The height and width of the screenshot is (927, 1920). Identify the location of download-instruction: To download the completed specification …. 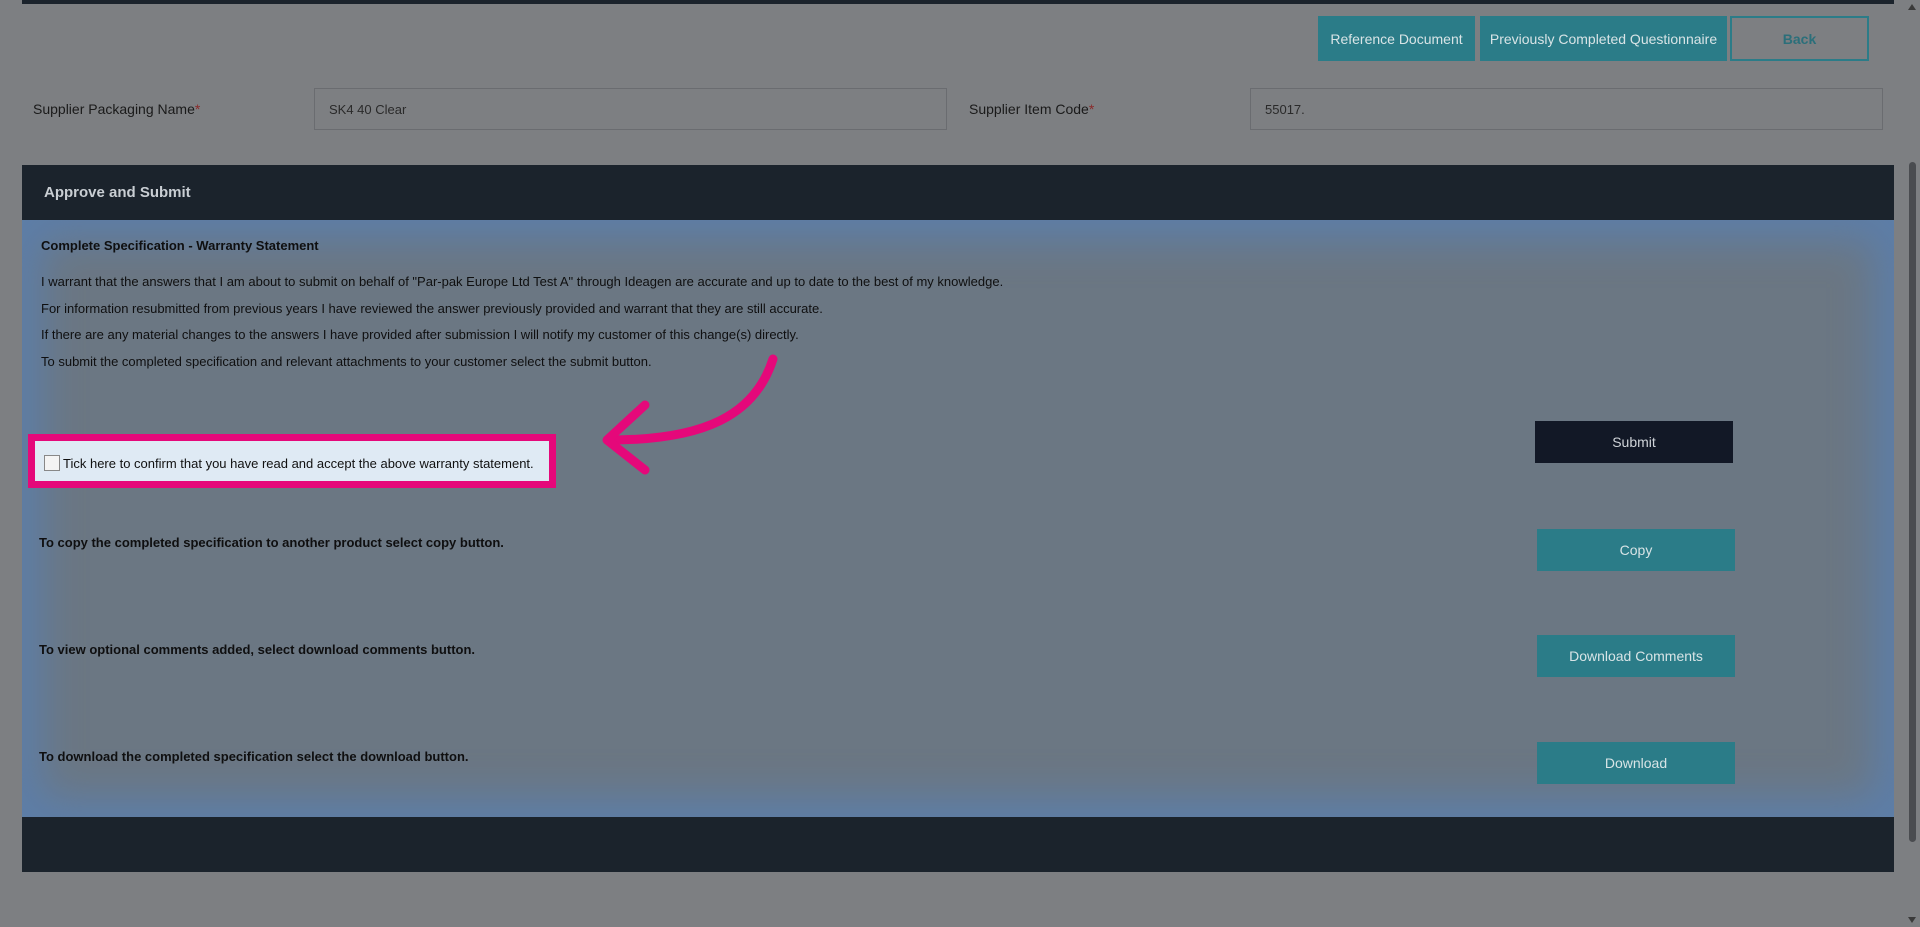
(254, 756).